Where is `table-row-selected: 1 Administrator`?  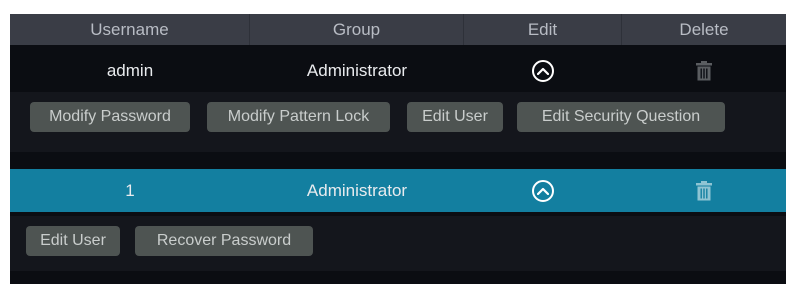
table-row-selected: 1 Administrator is located at coordinates (398, 190).